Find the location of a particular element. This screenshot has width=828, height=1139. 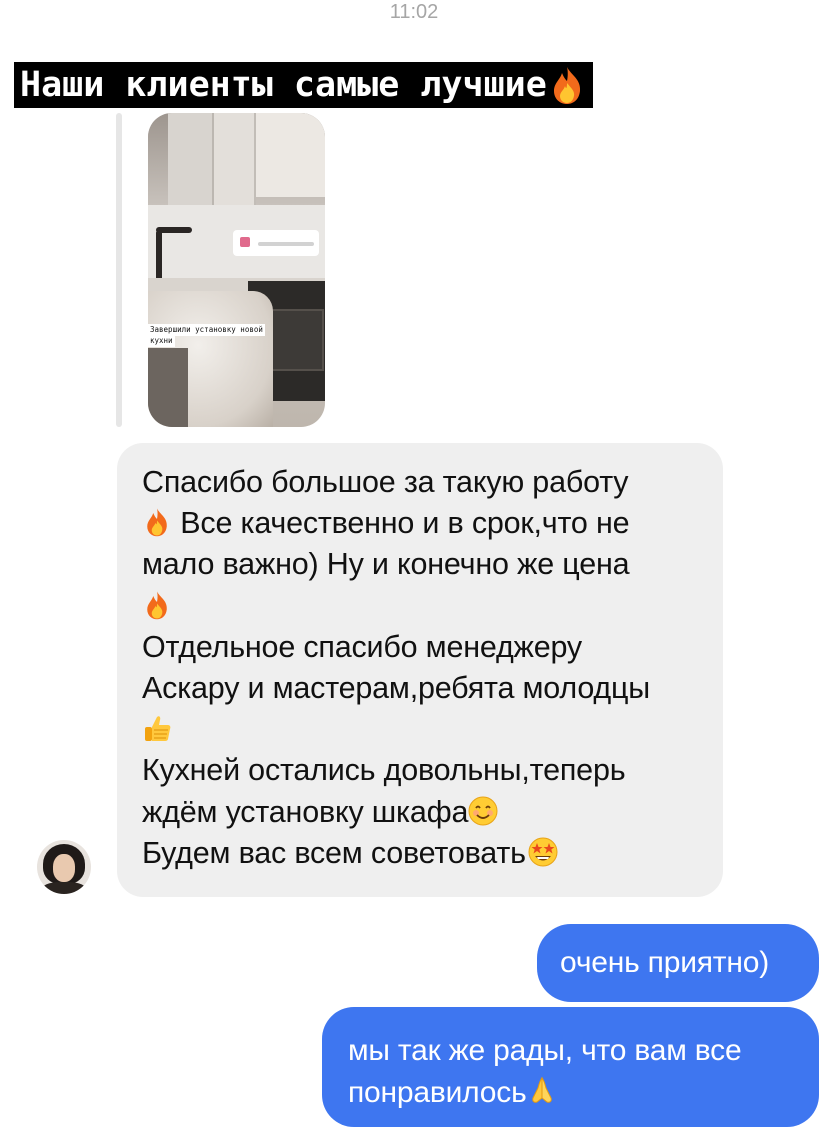

outgoing-message-text: мы так же рады, что вам все понравилось is located at coordinates (545, 1071).